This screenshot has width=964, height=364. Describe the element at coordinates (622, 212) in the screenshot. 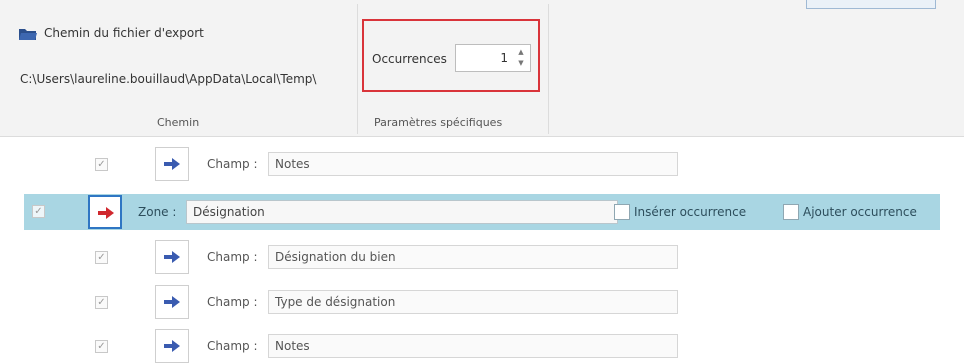

I see `insert-occurrence-checkbox` at that location.